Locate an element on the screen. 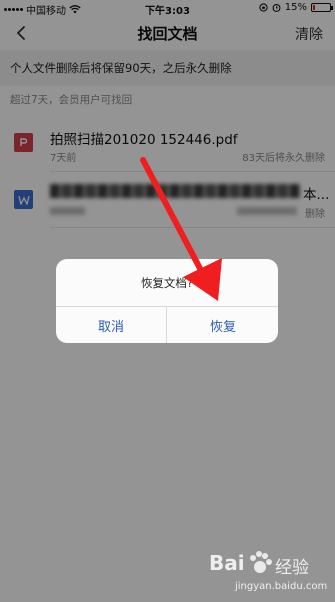 This screenshot has width=335, height=602. restore-dialog: 恢复文档? 取消 恢复 is located at coordinates (167, 301).